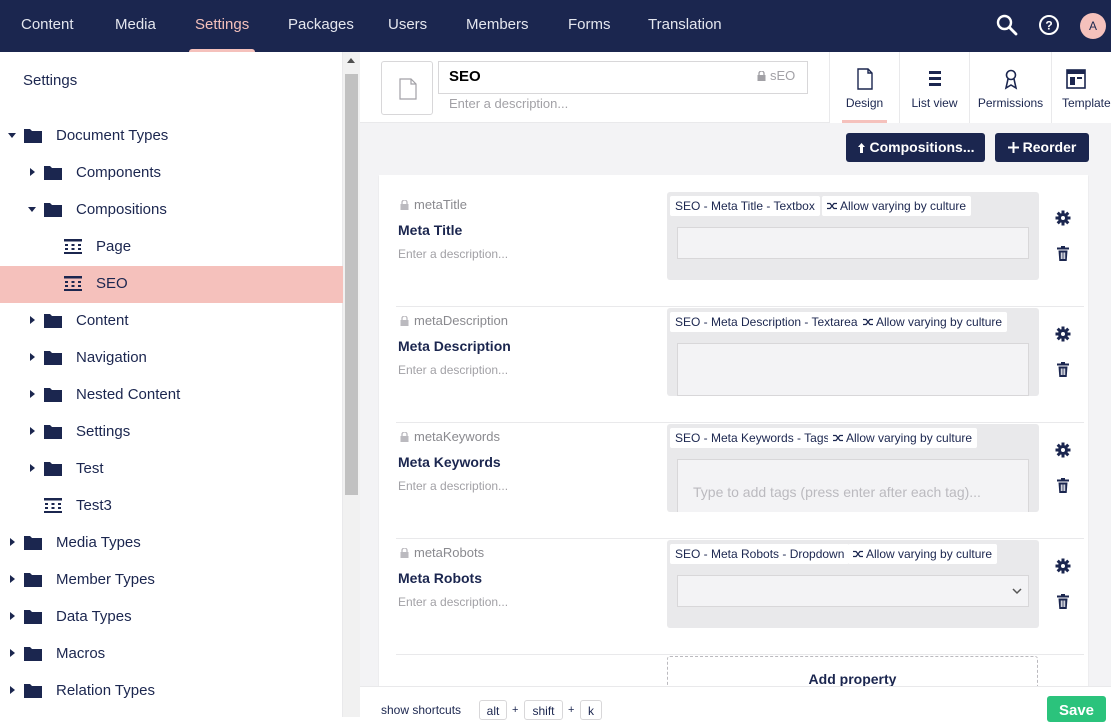 This screenshot has width=1111, height=726. What do you see at coordinates (171, 247) in the screenshot?
I see `sidebar-item-page: Page` at bounding box center [171, 247].